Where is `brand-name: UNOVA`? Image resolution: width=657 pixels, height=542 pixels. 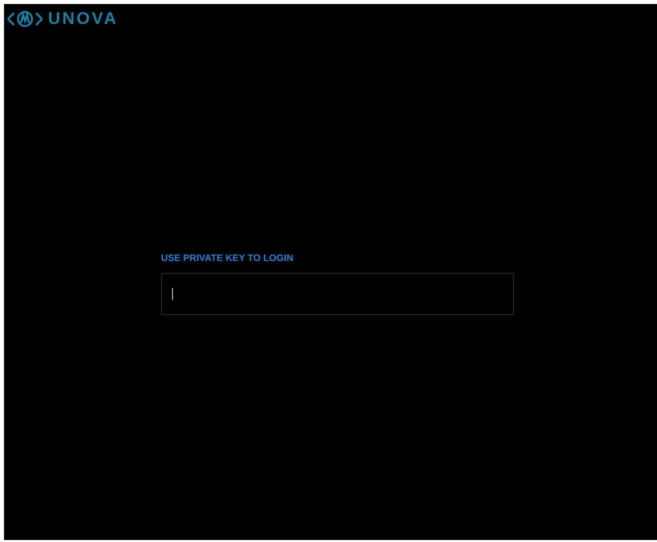
brand-name: UNOVA is located at coordinates (83, 19).